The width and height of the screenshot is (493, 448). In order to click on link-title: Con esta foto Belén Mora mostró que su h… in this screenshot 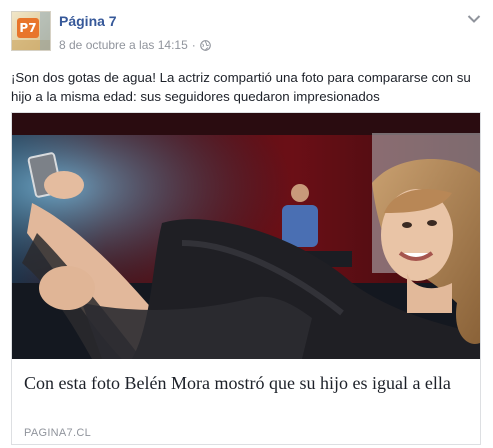, I will do `click(248, 383)`.